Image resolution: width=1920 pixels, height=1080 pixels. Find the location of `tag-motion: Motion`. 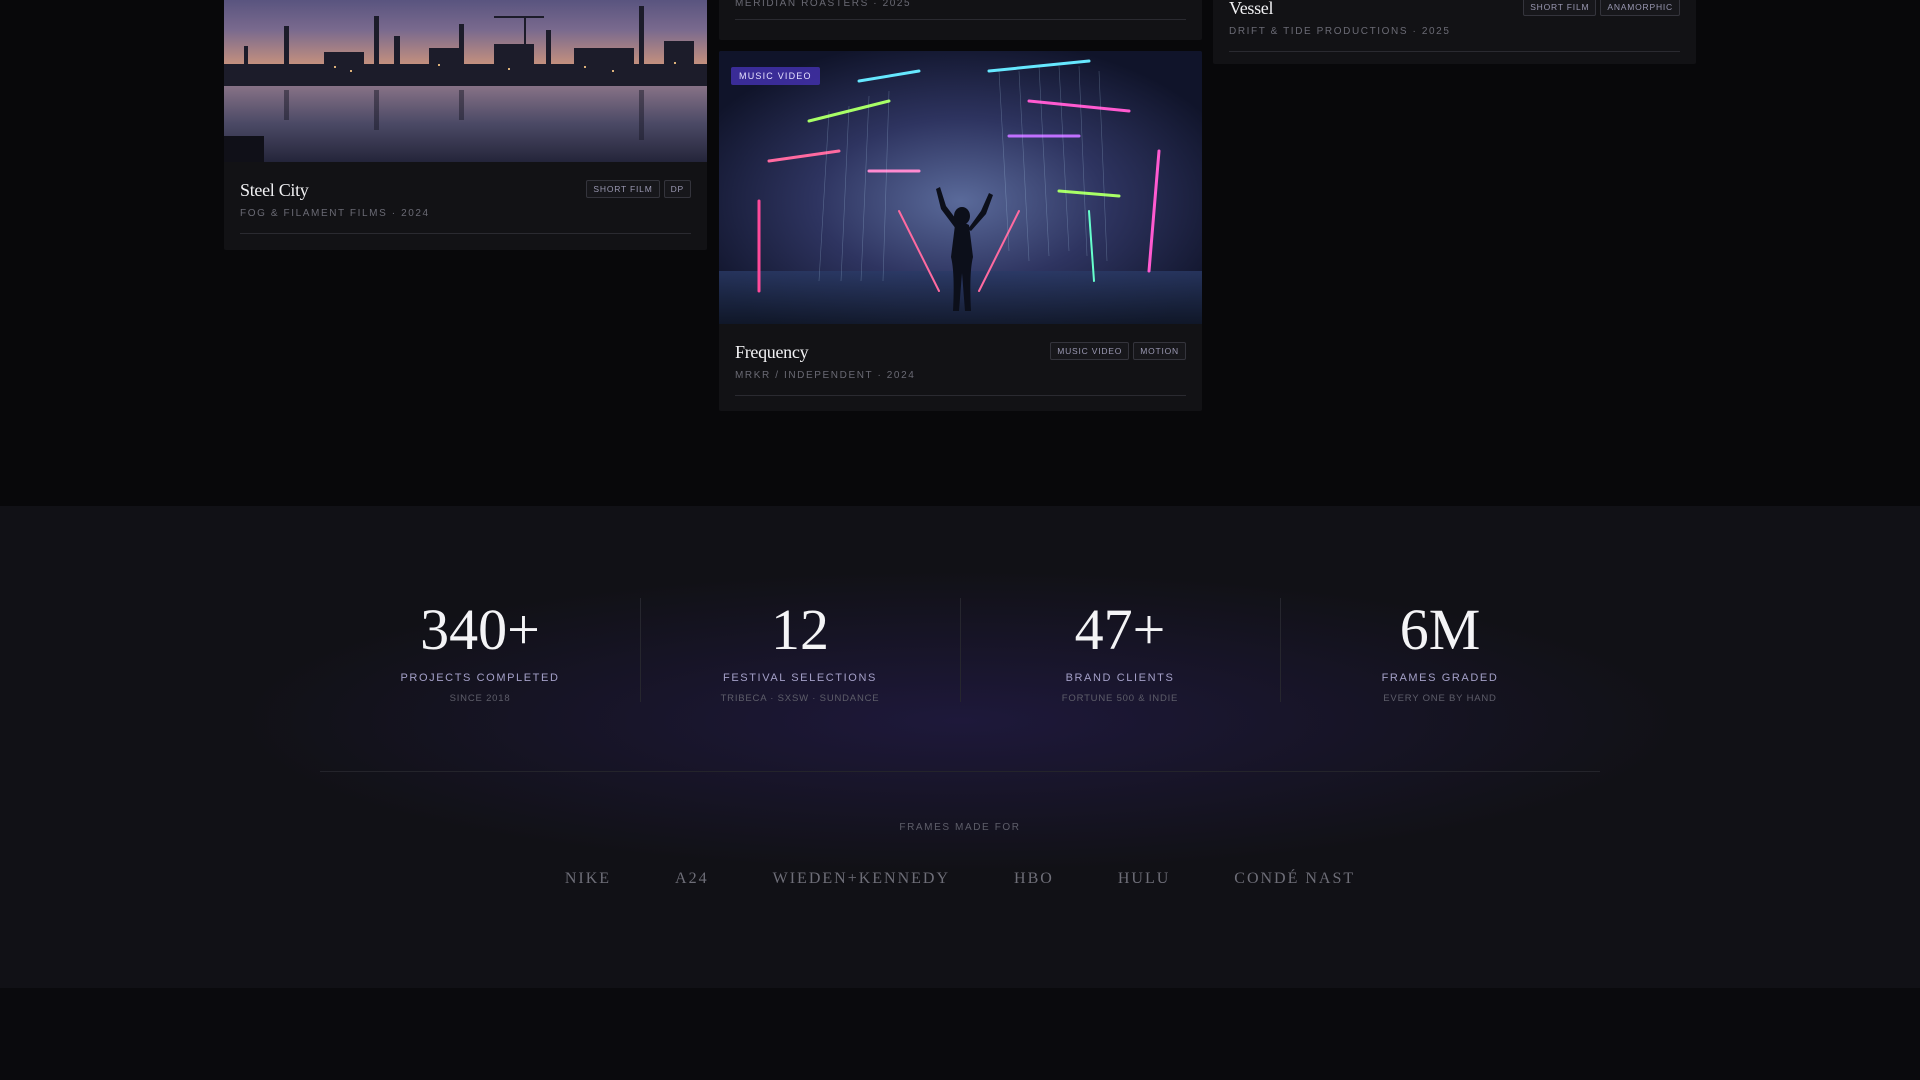

tag-motion: Motion is located at coordinates (1159, 351).